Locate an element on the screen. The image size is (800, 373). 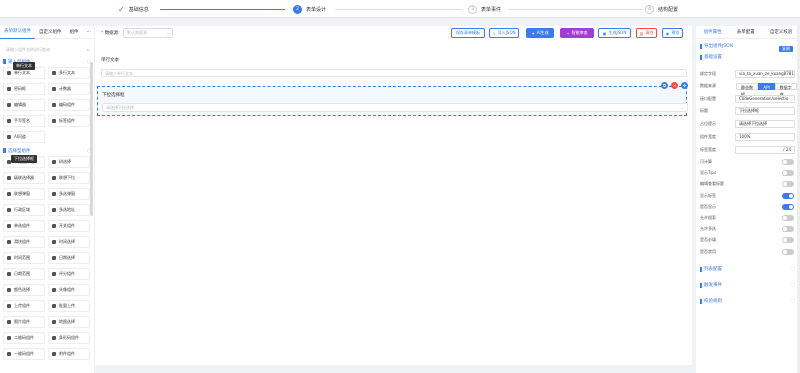
clear-button: ▥ 清空 is located at coordinates (646, 33).